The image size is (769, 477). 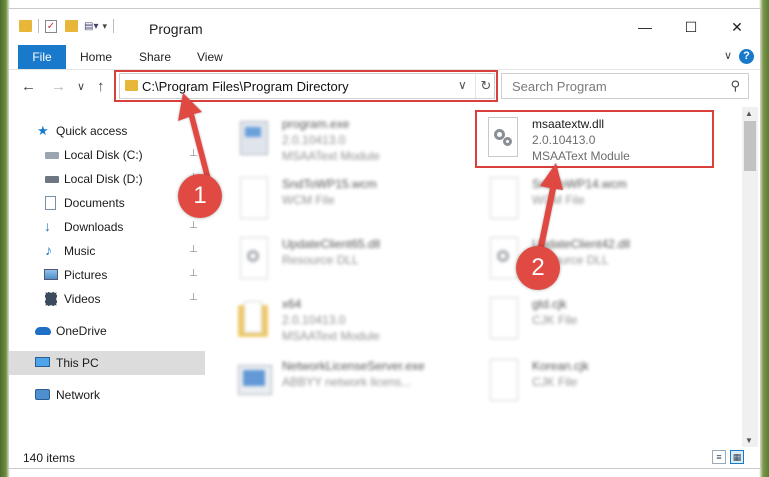 I want to click on music-note-icon: ♪, so click(x=48, y=250).